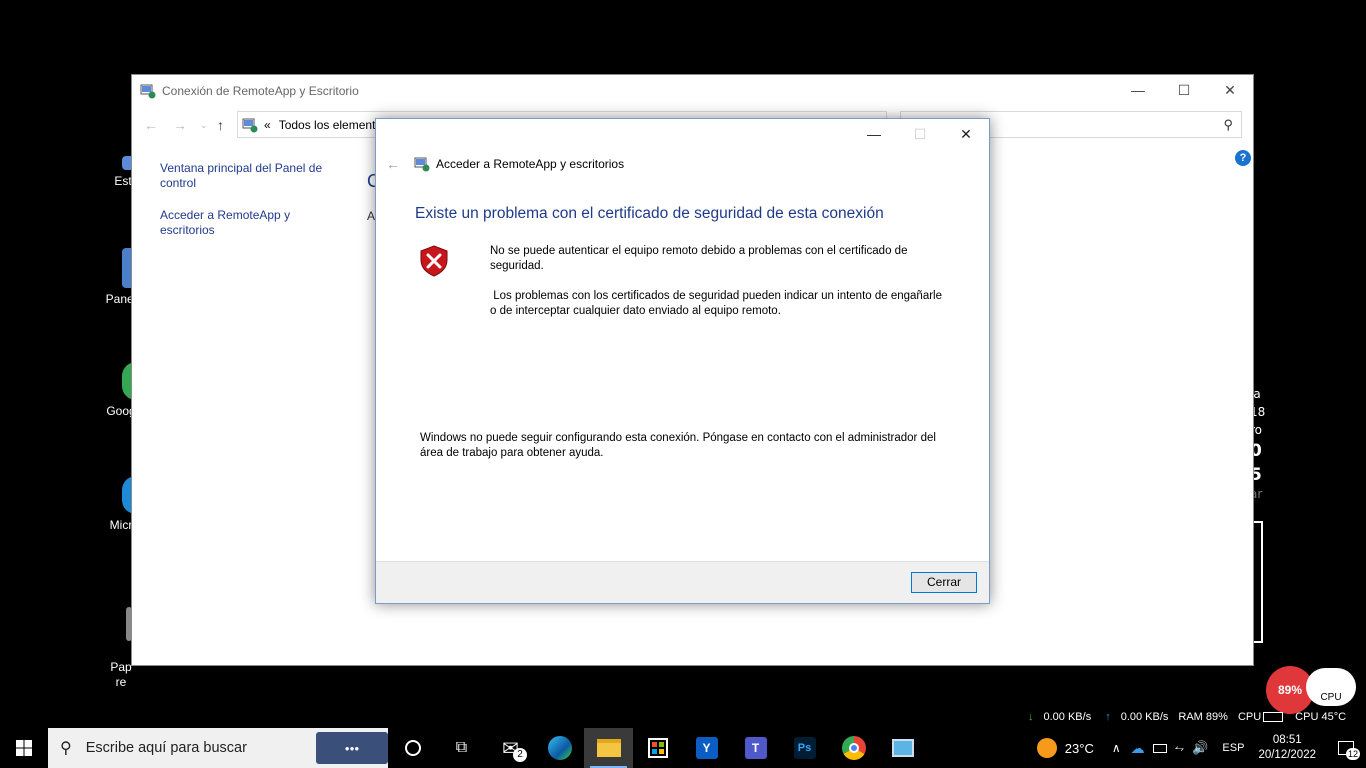  I want to click on remote-desktop-icon, so click(902, 748).